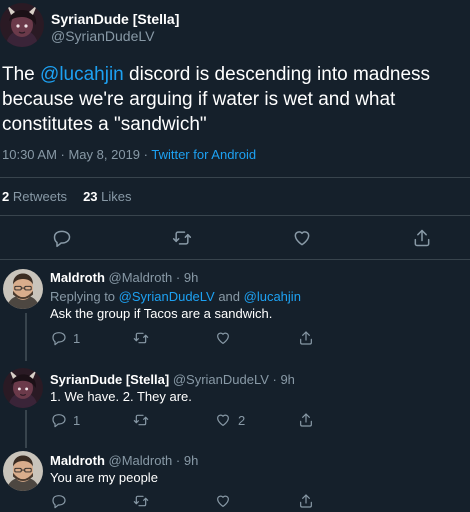  I want to click on retweet-label: Retweets, so click(40, 196).